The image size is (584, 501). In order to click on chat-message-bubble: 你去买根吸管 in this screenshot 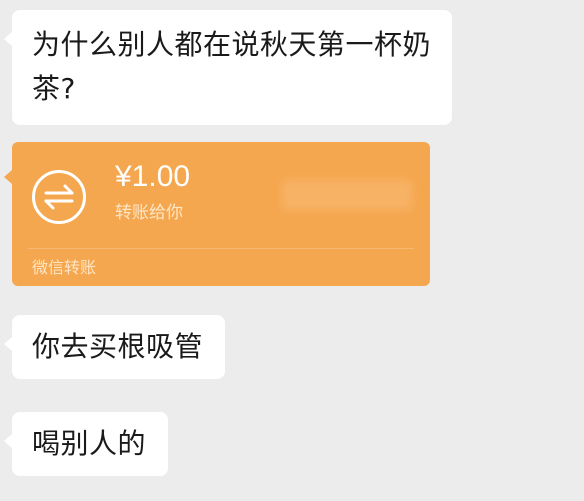, I will do `click(114, 347)`.